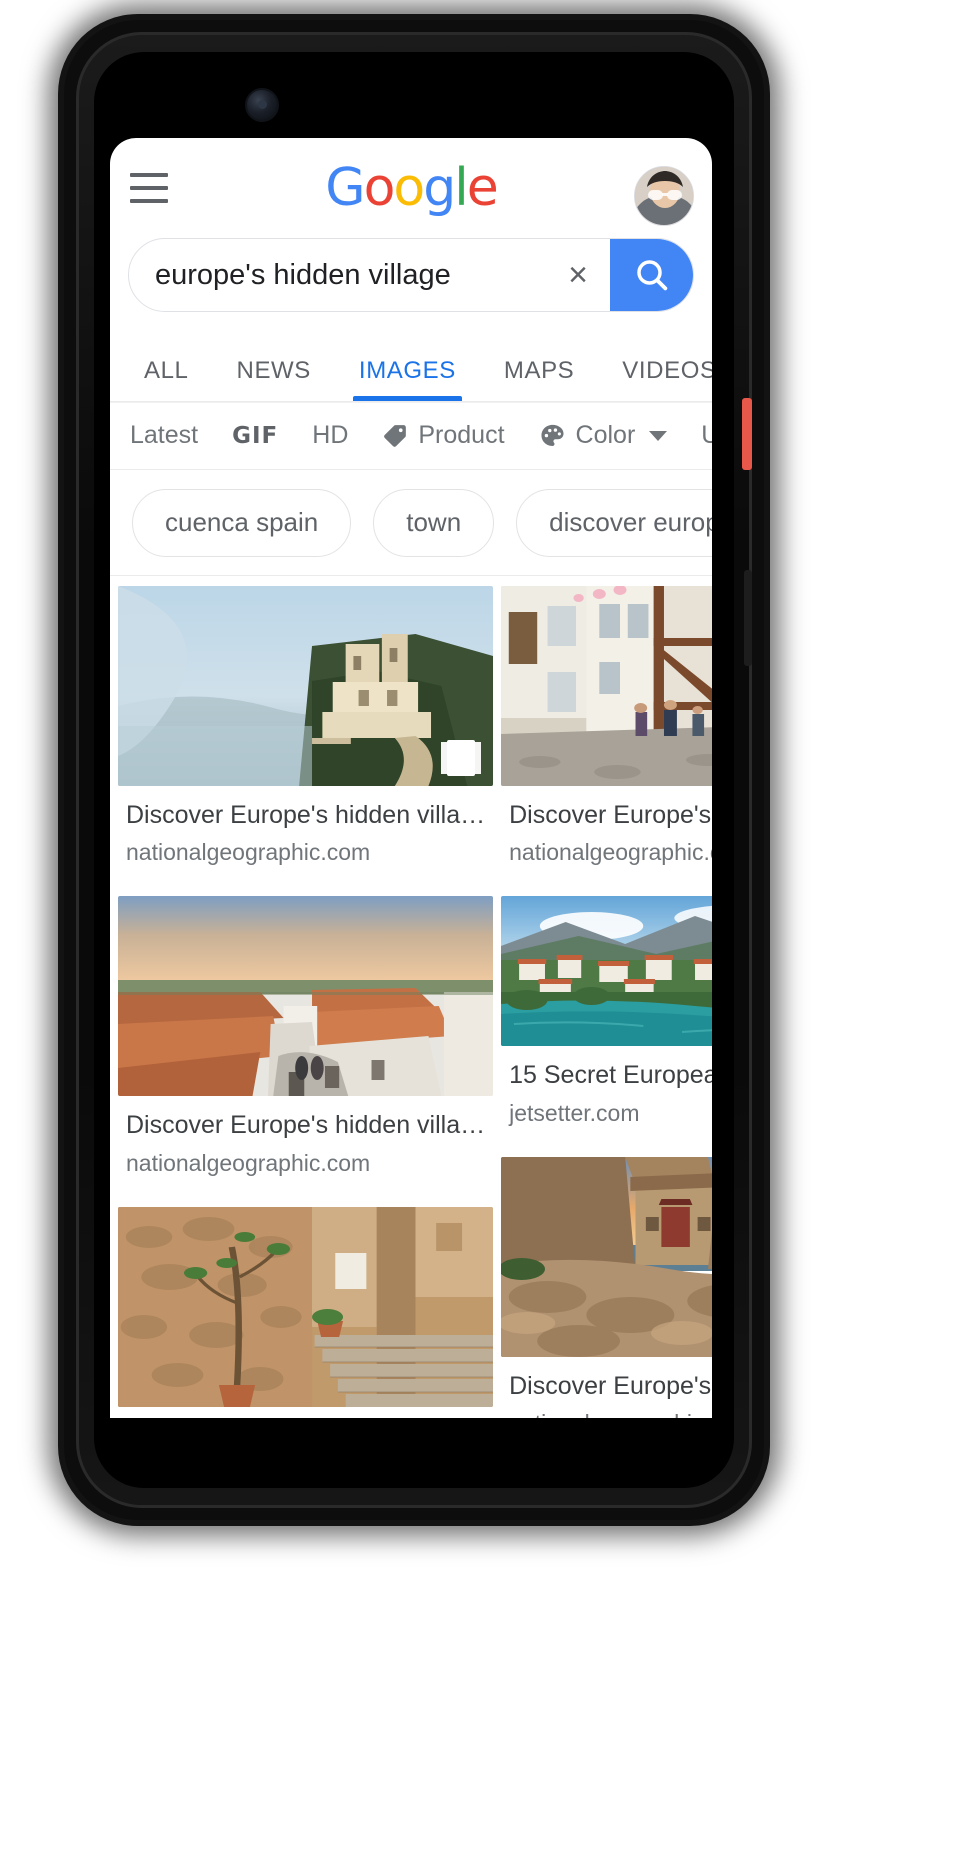  I want to click on search-icon, so click(652, 275).